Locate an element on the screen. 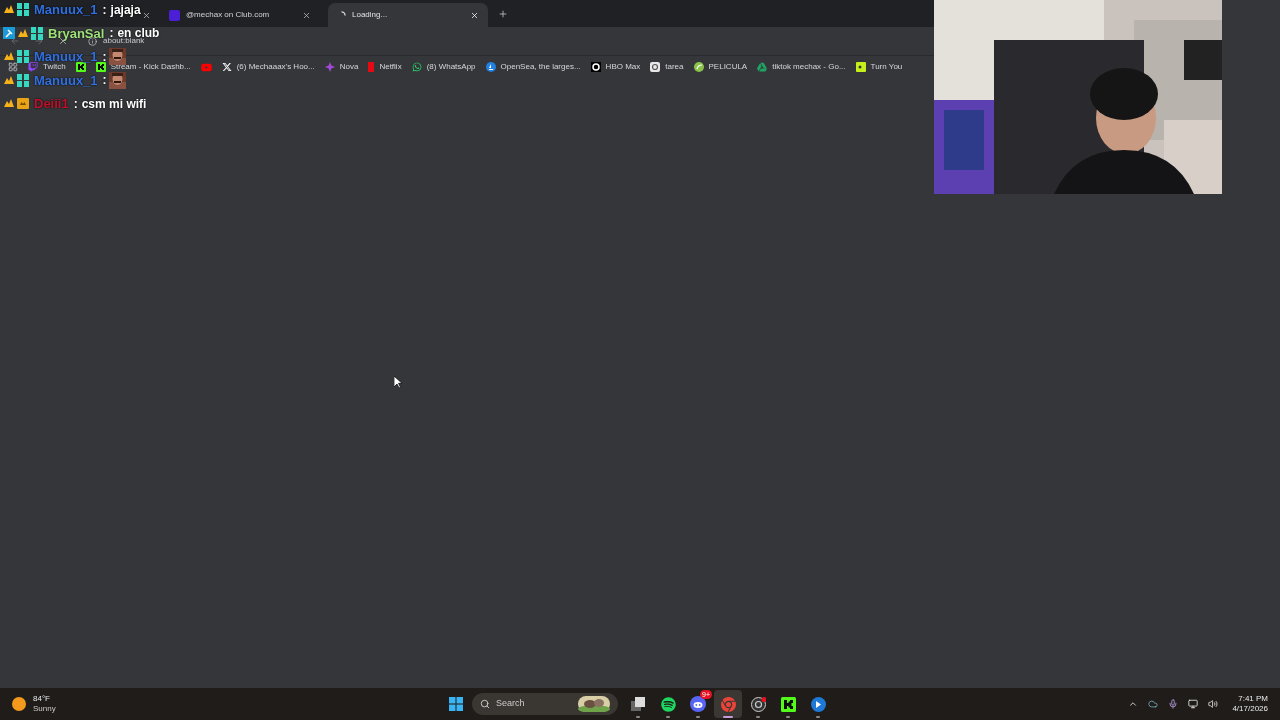 The image size is (1280, 720). bookmark: (8) WhatsApp is located at coordinates (443, 67).